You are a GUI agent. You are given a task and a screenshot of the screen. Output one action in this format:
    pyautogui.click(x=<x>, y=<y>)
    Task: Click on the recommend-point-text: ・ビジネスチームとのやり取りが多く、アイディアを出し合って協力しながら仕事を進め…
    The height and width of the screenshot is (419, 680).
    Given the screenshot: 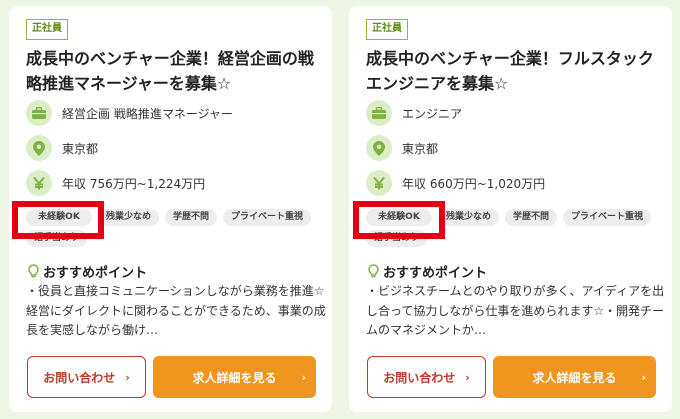 What is the action you would take?
    pyautogui.click(x=515, y=310)
    